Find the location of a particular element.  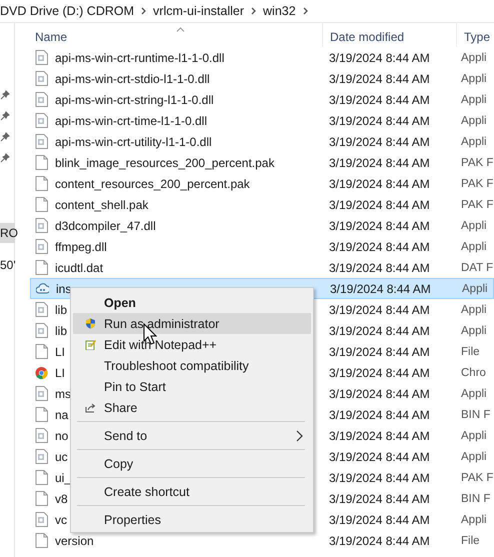

file-name: d3dcompiler_47.dll is located at coordinates (105, 225).